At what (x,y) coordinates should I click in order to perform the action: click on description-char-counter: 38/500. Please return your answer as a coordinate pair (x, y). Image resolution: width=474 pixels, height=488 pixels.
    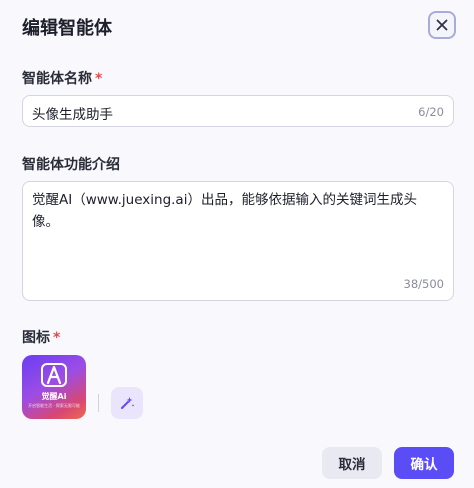
    Looking at the image, I should click on (423, 284).